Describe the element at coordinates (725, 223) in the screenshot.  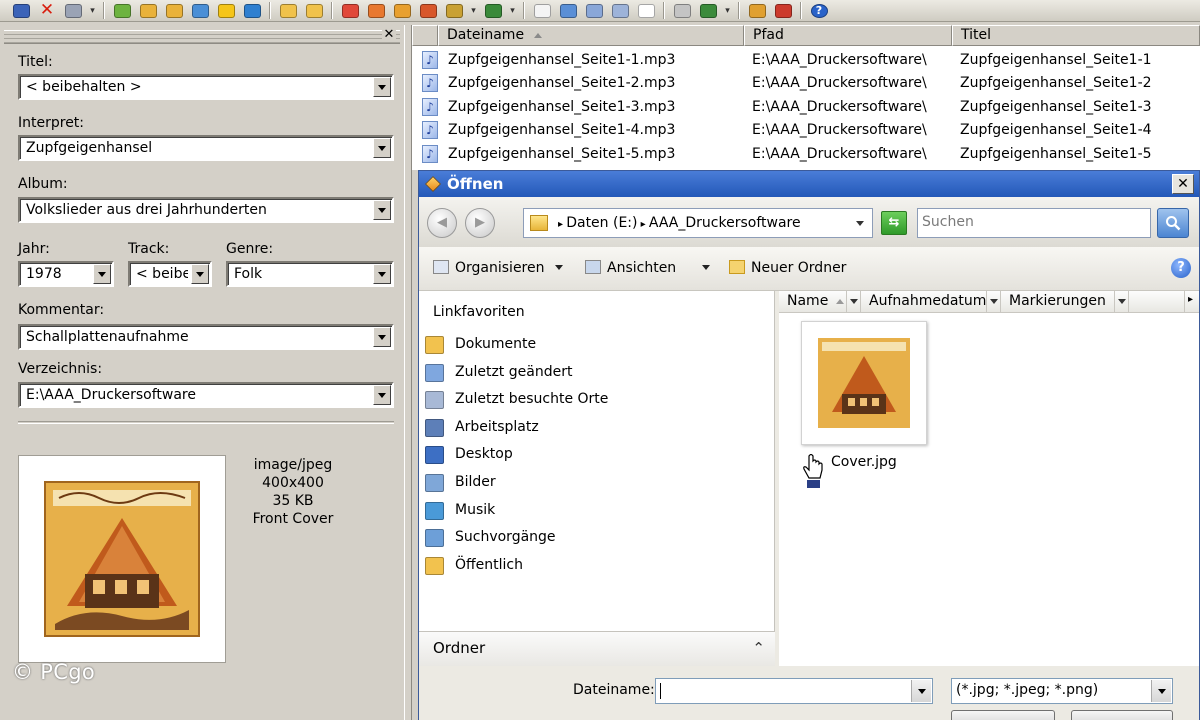
I see `breadcrumb-folder: AAA_Druckersoftware` at that location.